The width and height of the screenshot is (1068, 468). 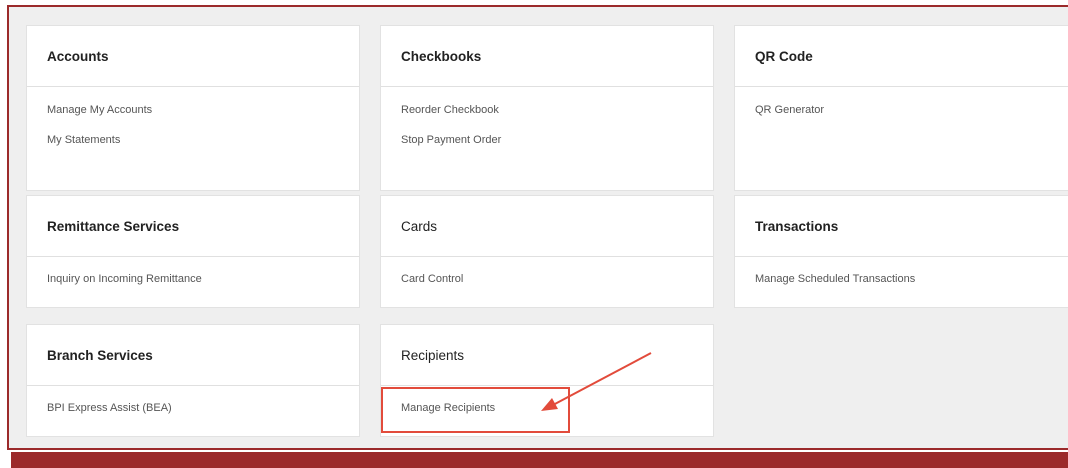 I want to click on link-my-statements: My Statements, so click(x=203, y=146).